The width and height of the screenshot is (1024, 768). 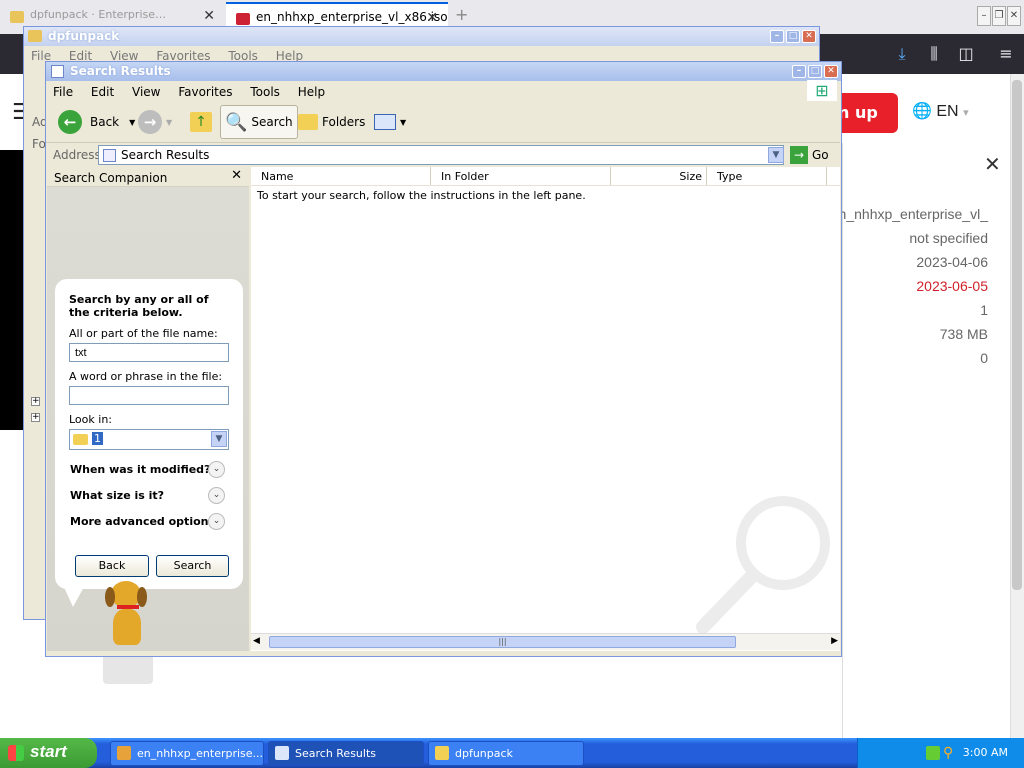 I want to click on window-titlebar: Search Results – □ ✕, so click(x=443, y=71).